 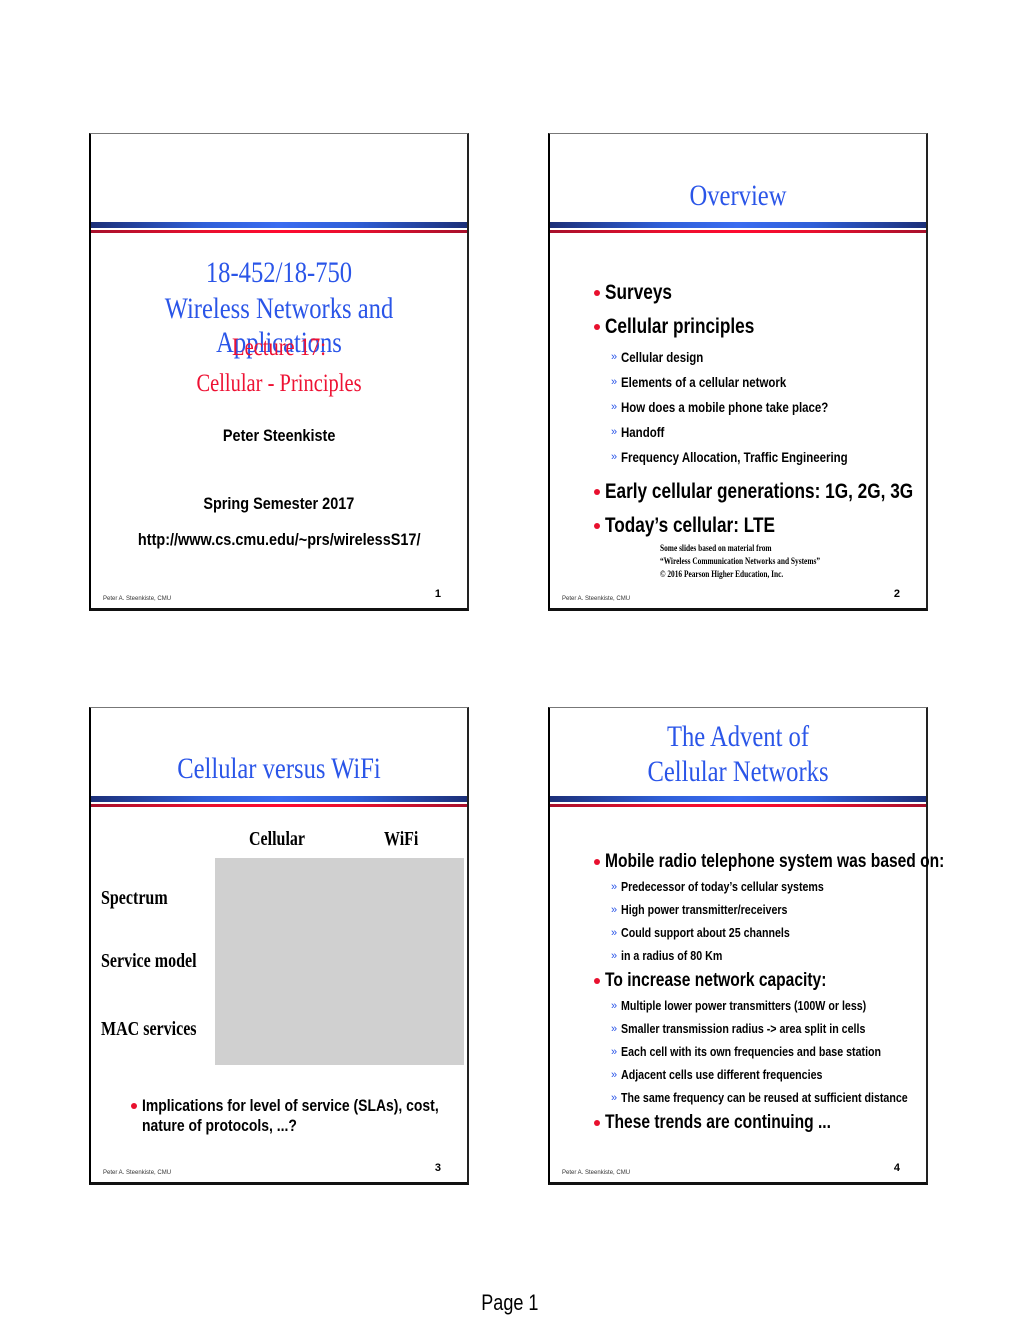 What do you see at coordinates (680, 326) in the screenshot?
I see `bullet-text: Cellular principles` at bounding box center [680, 326].